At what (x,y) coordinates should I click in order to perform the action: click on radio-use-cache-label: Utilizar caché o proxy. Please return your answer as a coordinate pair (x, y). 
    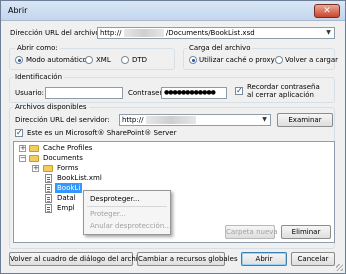
    Looking at the image, I should click on (237, 60).